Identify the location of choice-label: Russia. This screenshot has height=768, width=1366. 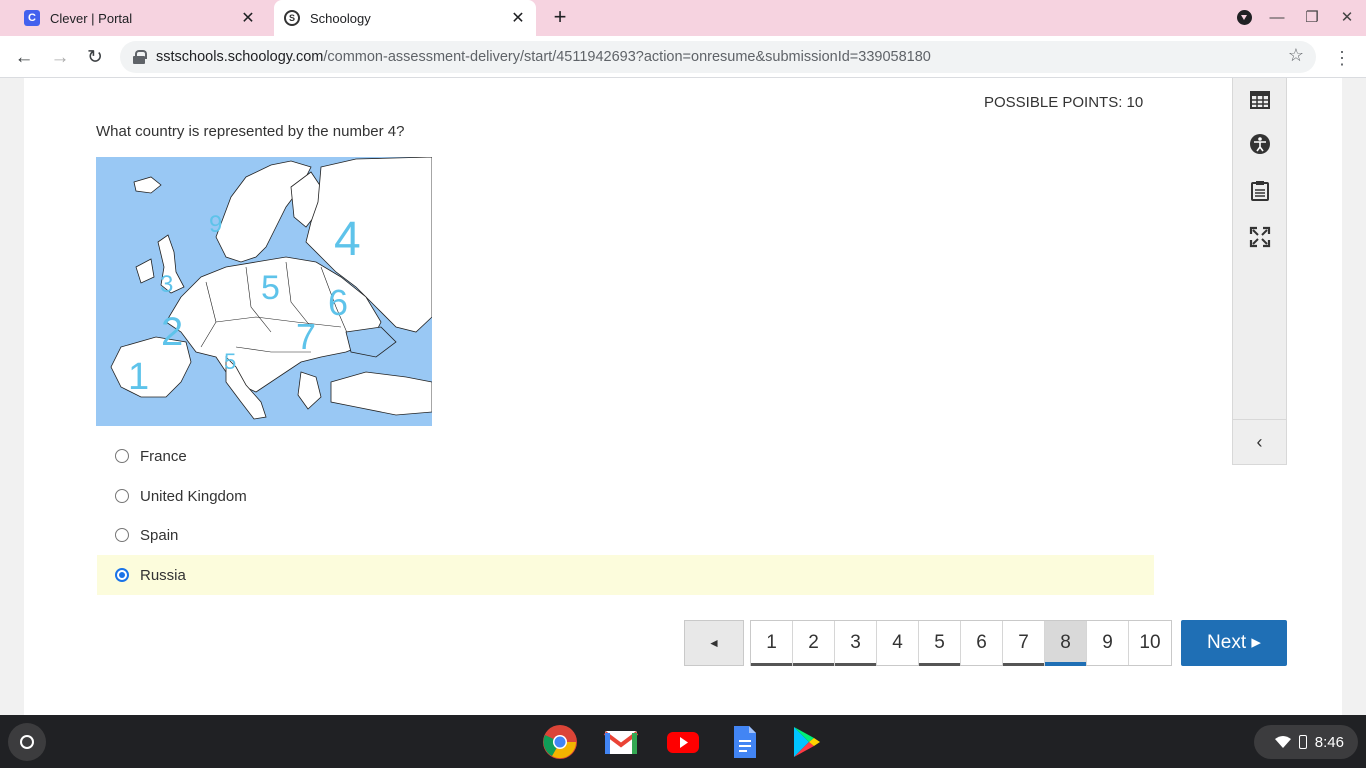
(163, 575).